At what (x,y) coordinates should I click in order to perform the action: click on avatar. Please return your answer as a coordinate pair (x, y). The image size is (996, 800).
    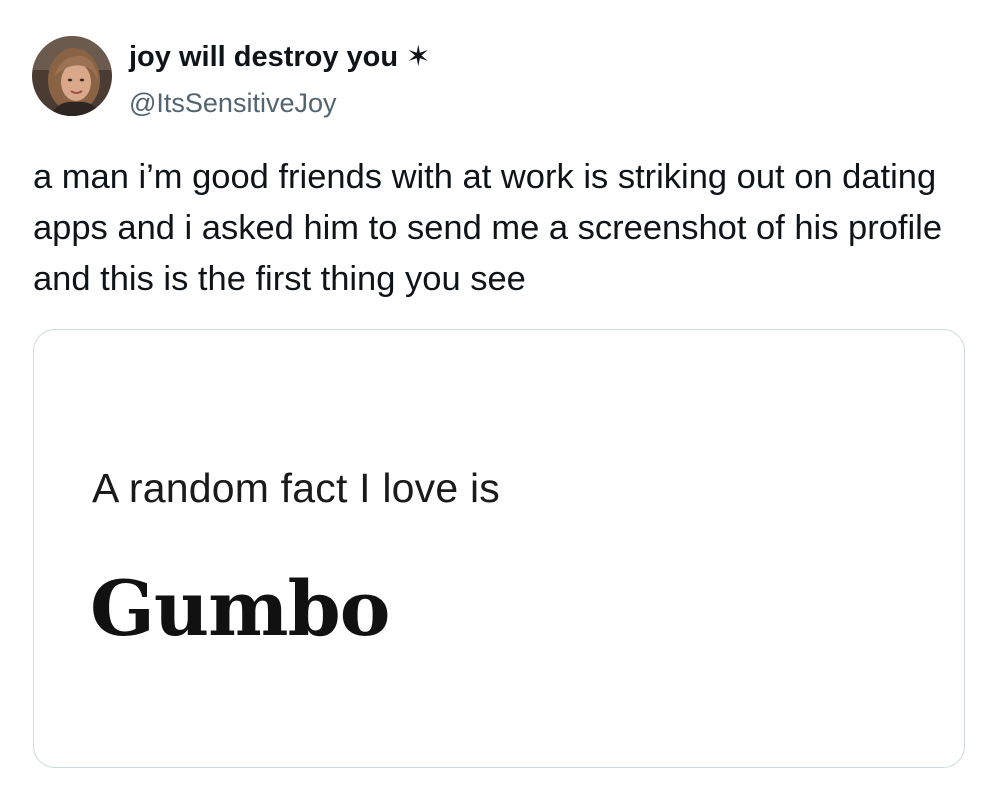
    Looking at the image, I should click on (72, 76).